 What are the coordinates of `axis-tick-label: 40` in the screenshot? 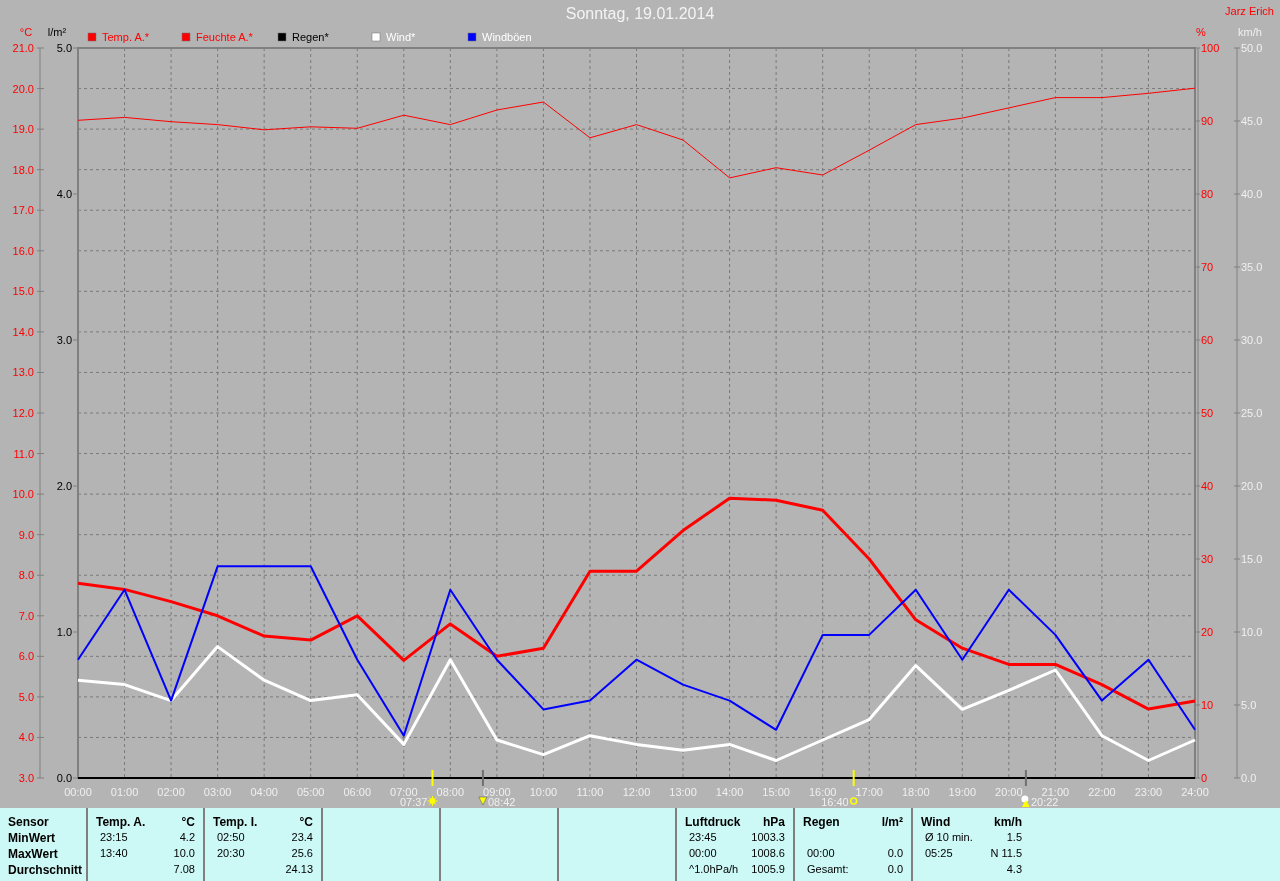 It's located at (1207, 486).